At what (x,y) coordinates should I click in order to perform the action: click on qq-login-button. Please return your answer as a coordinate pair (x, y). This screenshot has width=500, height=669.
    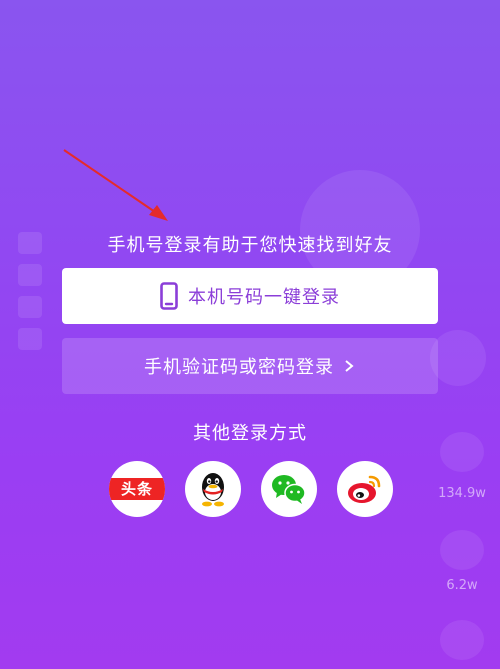
    Looking at the image, I should click on (213, 489).